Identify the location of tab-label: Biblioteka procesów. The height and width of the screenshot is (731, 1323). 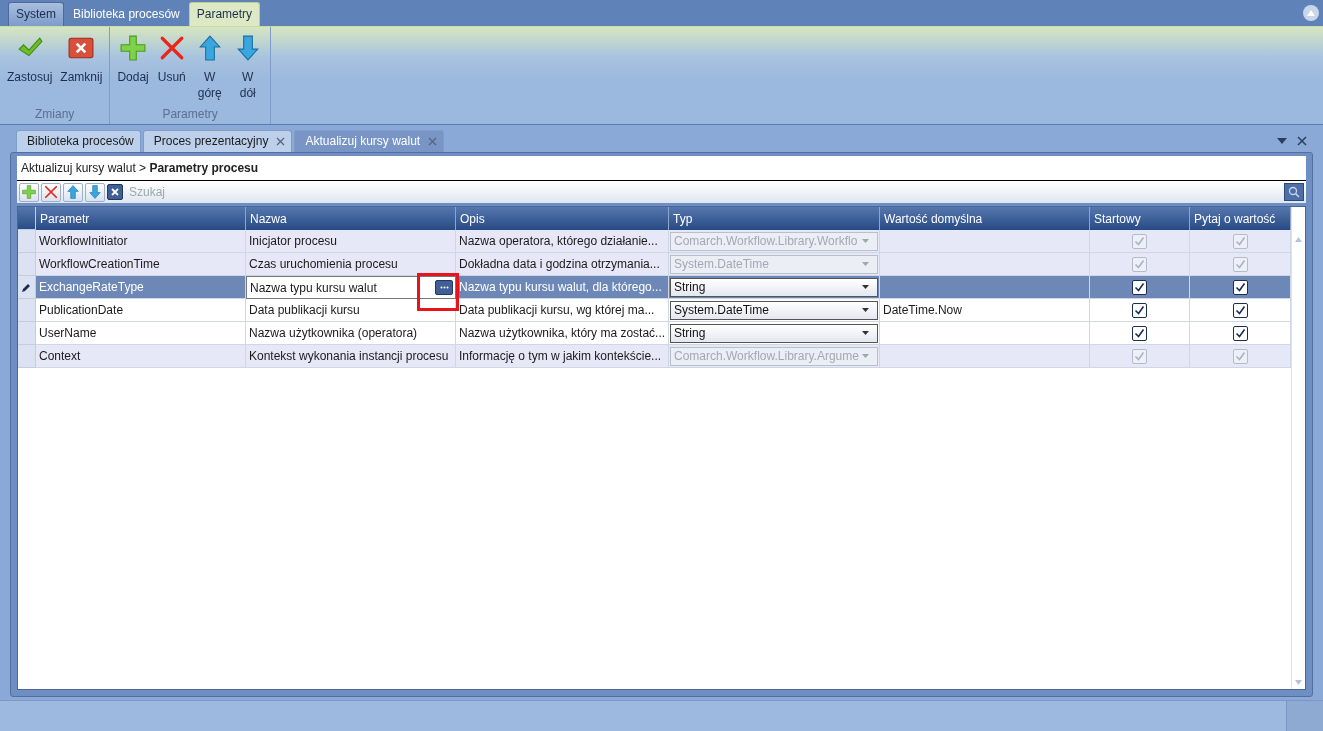
(80, 141).